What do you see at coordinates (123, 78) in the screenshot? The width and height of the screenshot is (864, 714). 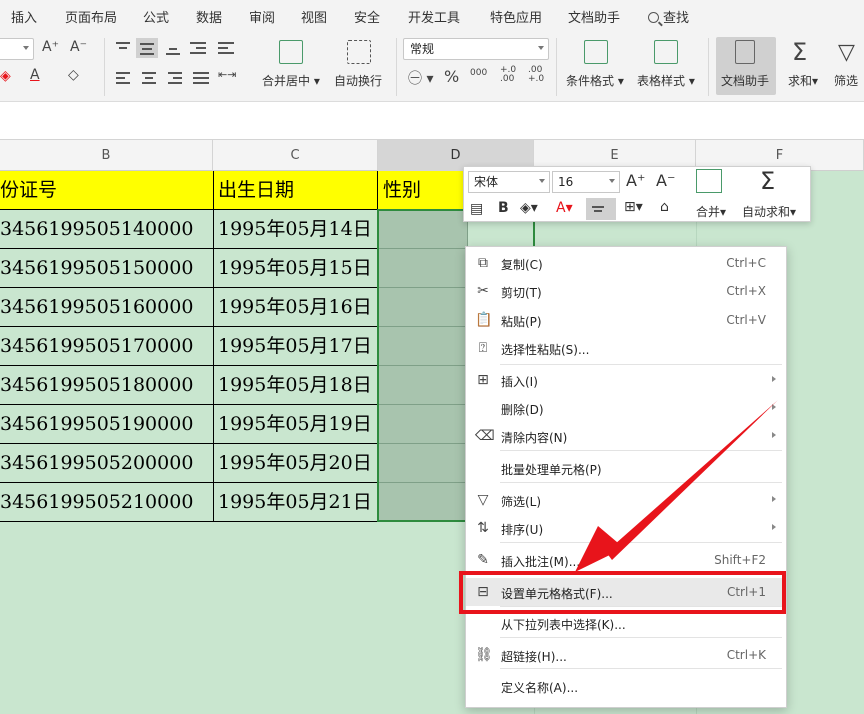 I see `align-left-icon` at bounding box center [123, 78].